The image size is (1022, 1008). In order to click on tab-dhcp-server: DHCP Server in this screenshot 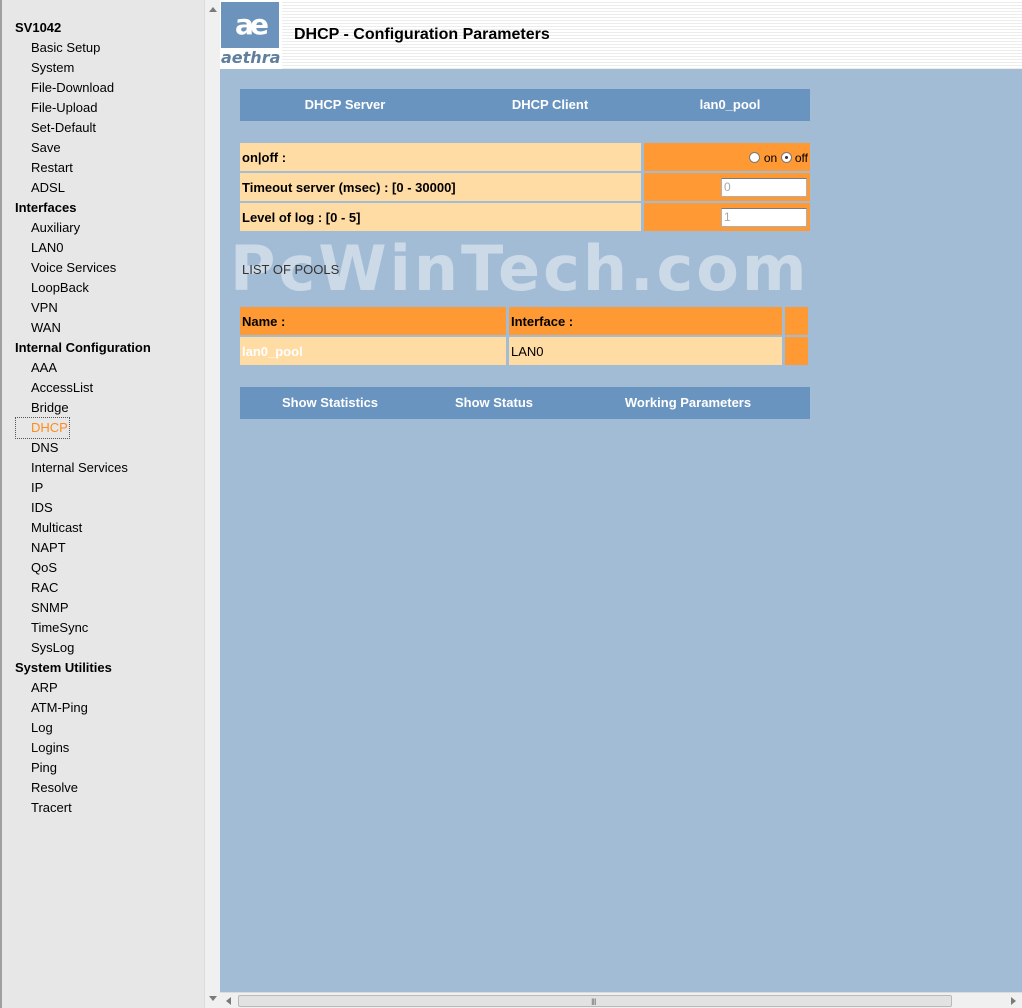, I will do `click(345, 105)`.